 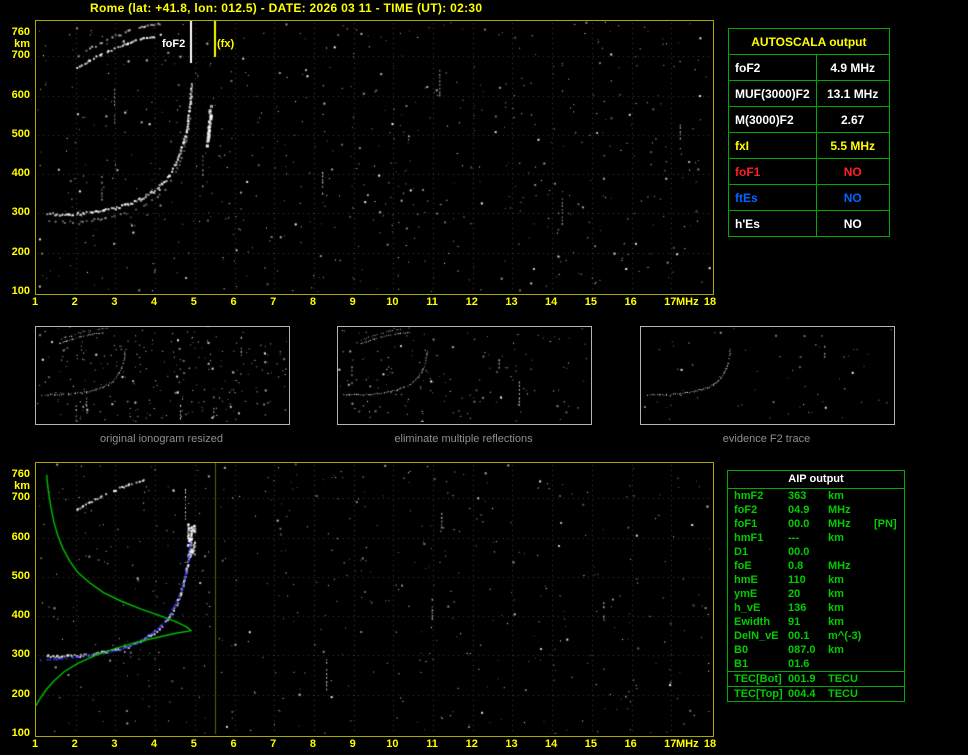 I want to click on aip-param-value: 91, so click(x=794, y=622).